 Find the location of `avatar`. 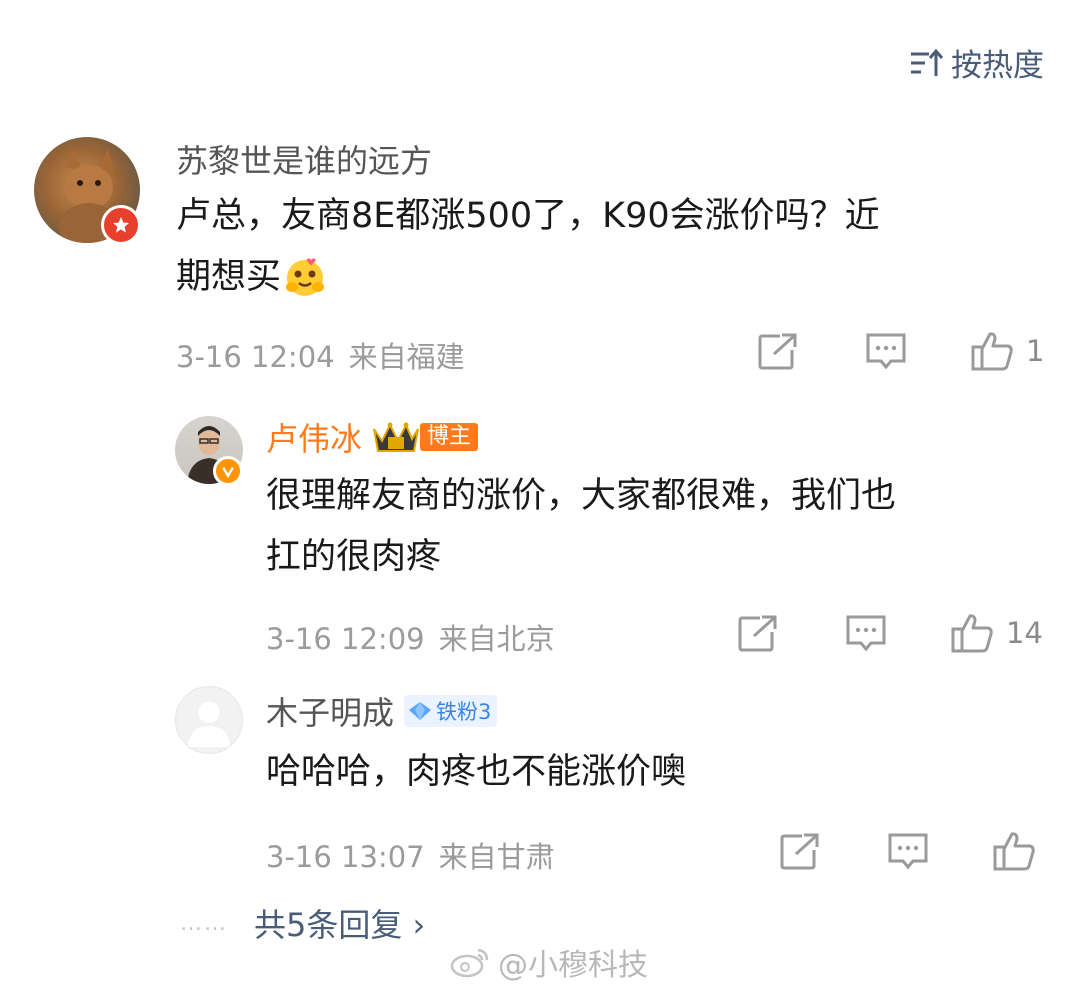

avatar is located at coordinates (209, 720).